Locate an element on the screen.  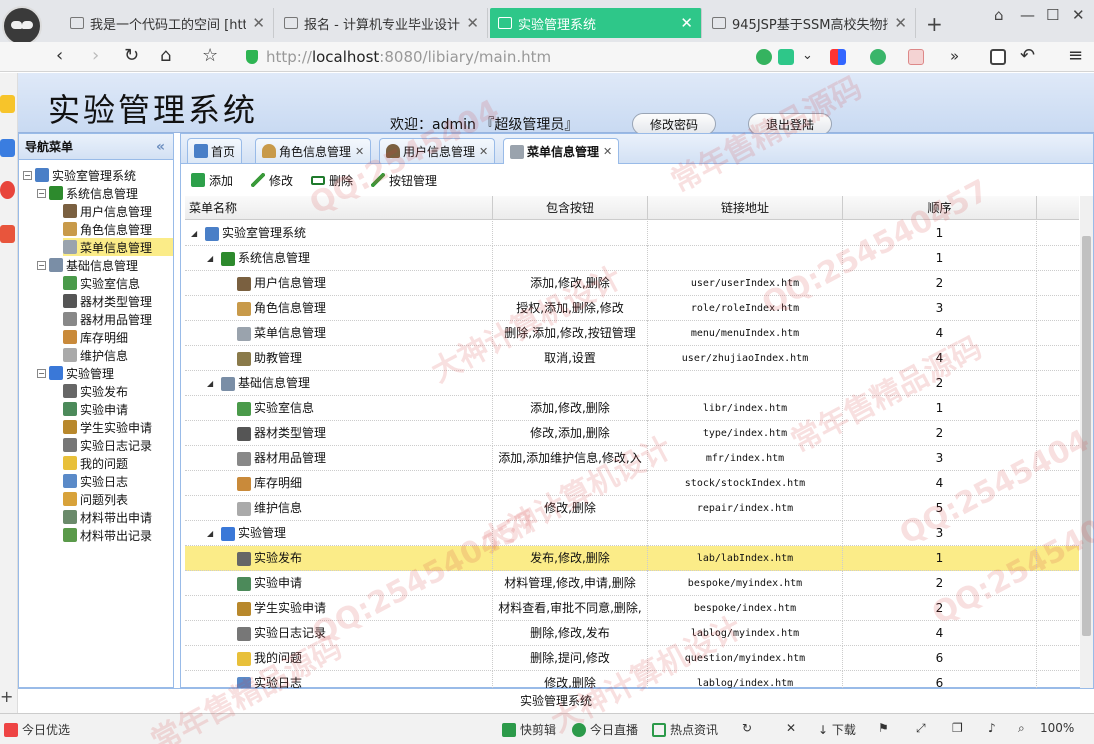
add-icon: + is located at coordinates (7, 696).